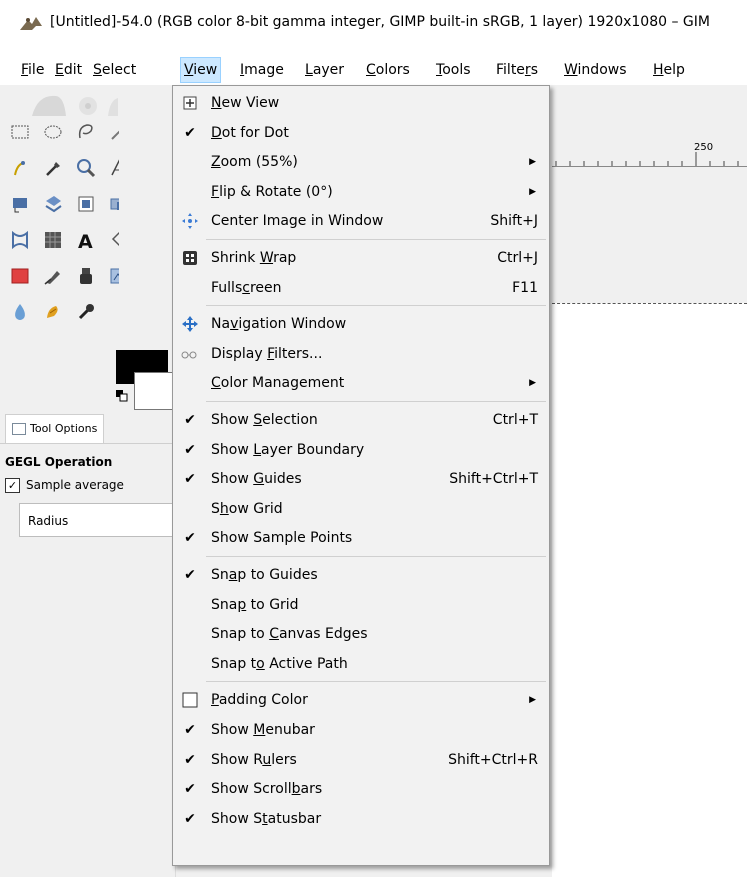  I want to click on menu-item-label: Center Image in Window, so click(297, 221).